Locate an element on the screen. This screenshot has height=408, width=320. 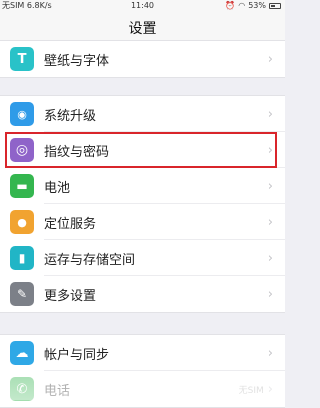
wifi-icon: ◠ is located at coordinates (242, 5).